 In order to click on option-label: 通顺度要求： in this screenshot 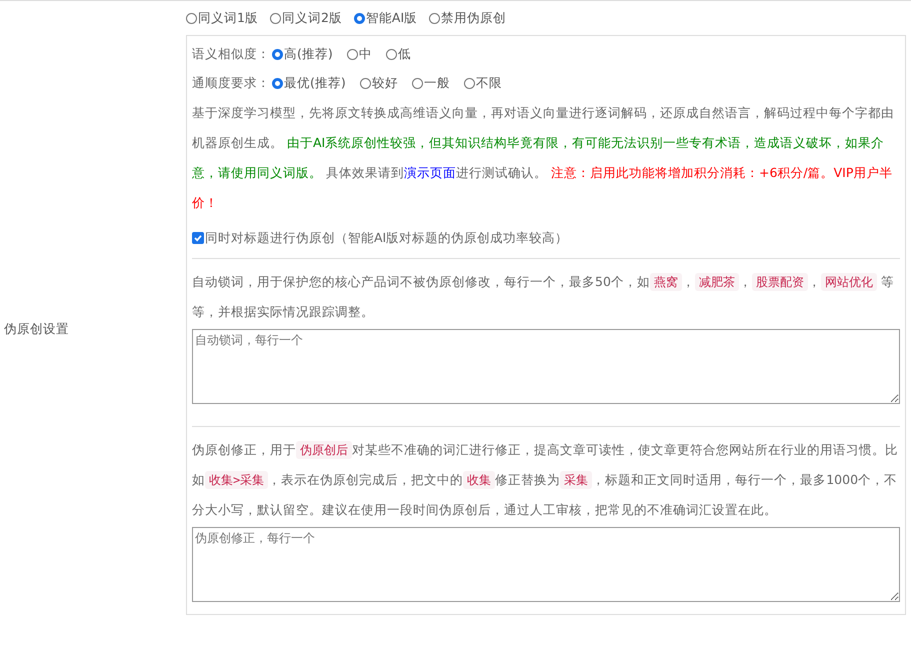, I will do `click(231, 83)`.